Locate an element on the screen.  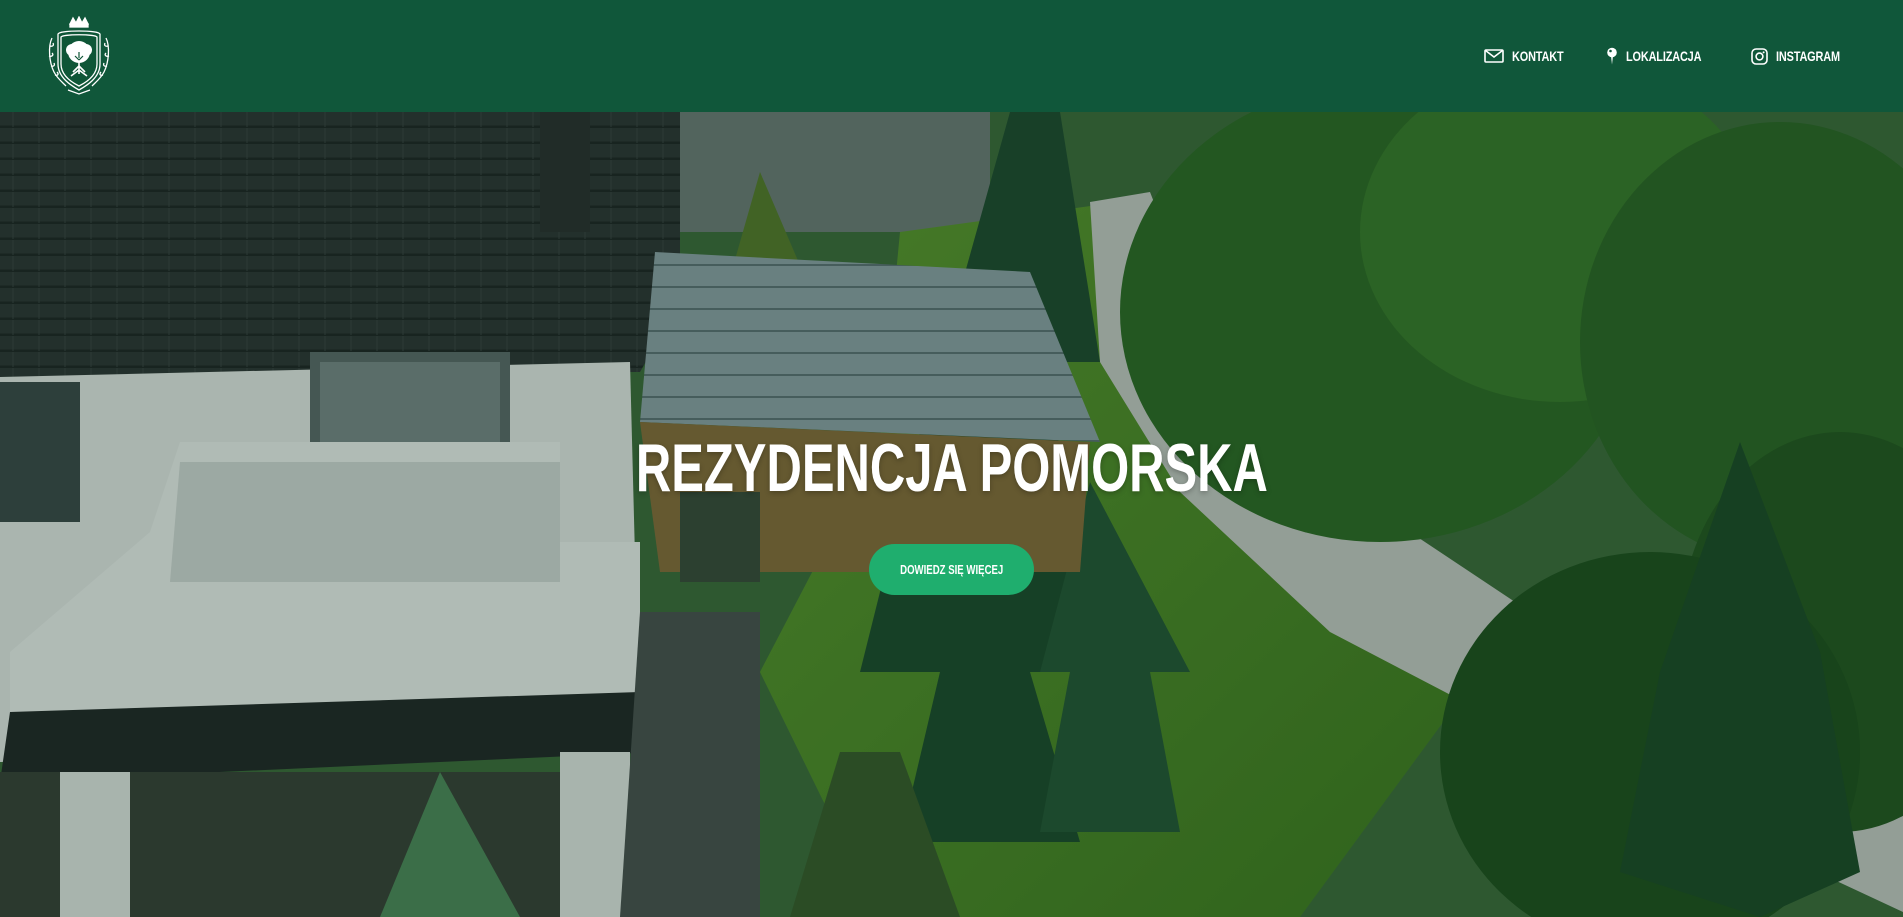
nav-contact-label: KONTAKT is located at coordinates (1538, 56).